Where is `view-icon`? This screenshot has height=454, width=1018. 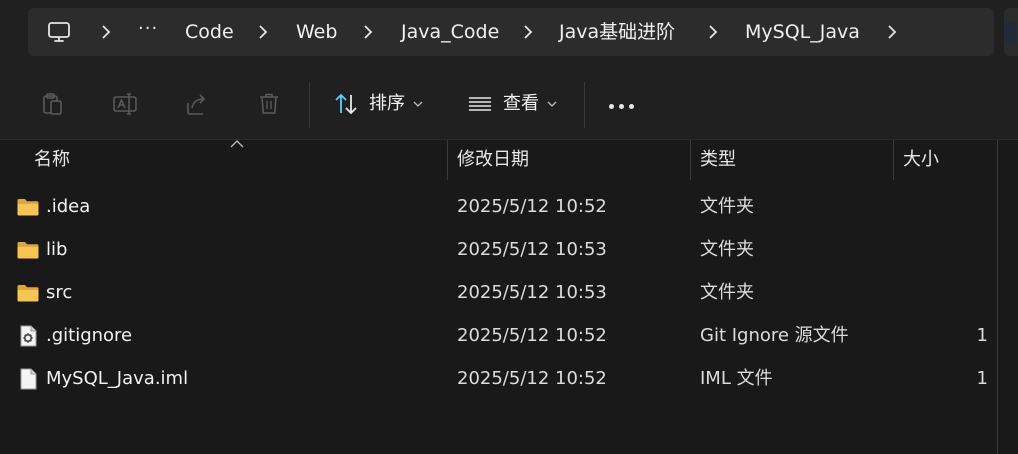 view-icon is located at coordinates (480, 104).